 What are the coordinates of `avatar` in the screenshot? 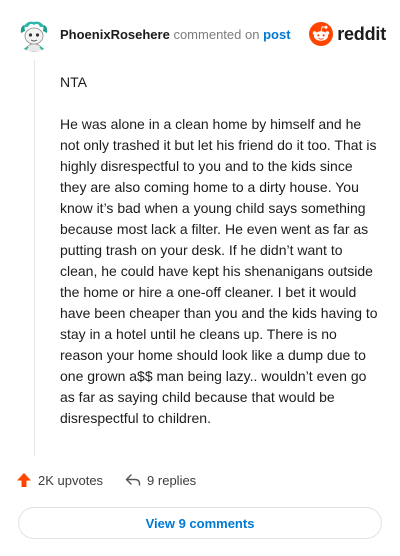 It's located at (34, 34).